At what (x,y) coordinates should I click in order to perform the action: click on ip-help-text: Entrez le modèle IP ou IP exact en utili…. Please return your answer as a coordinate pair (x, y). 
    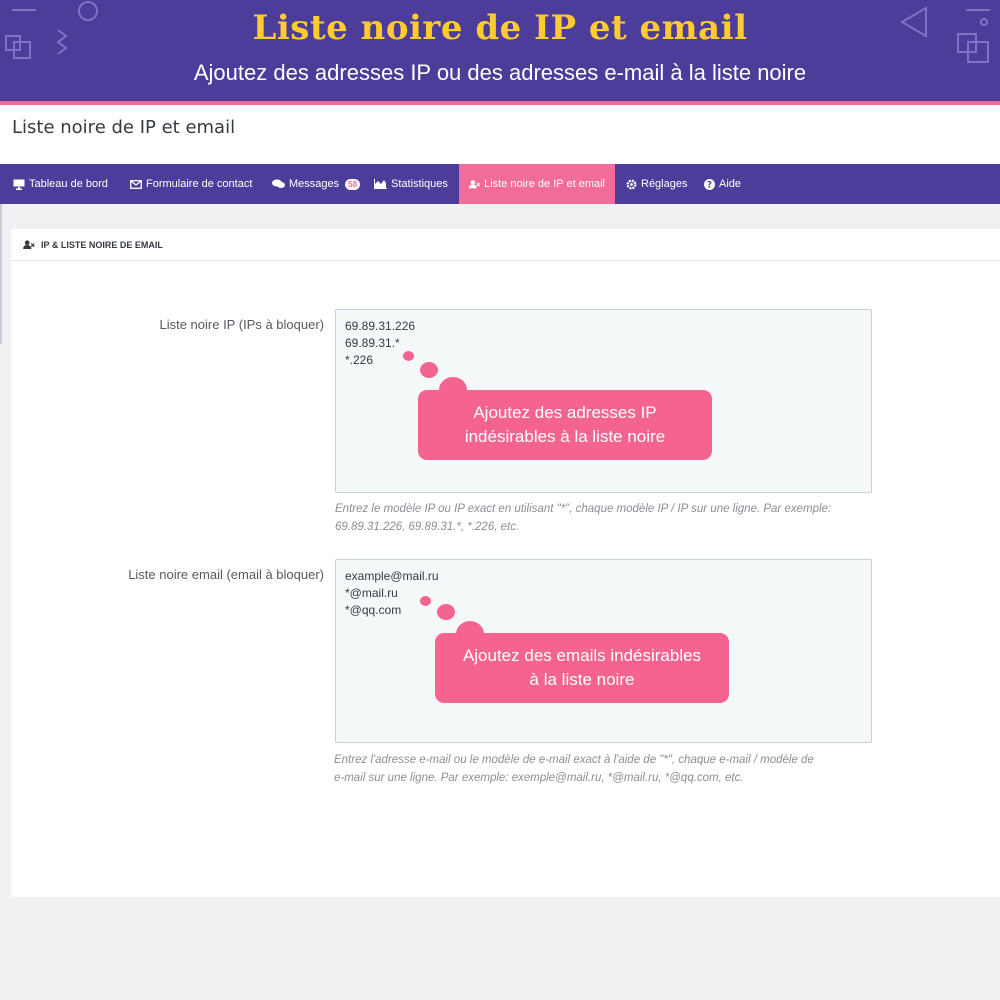
    Looking at the image, I should click on (583, 518).